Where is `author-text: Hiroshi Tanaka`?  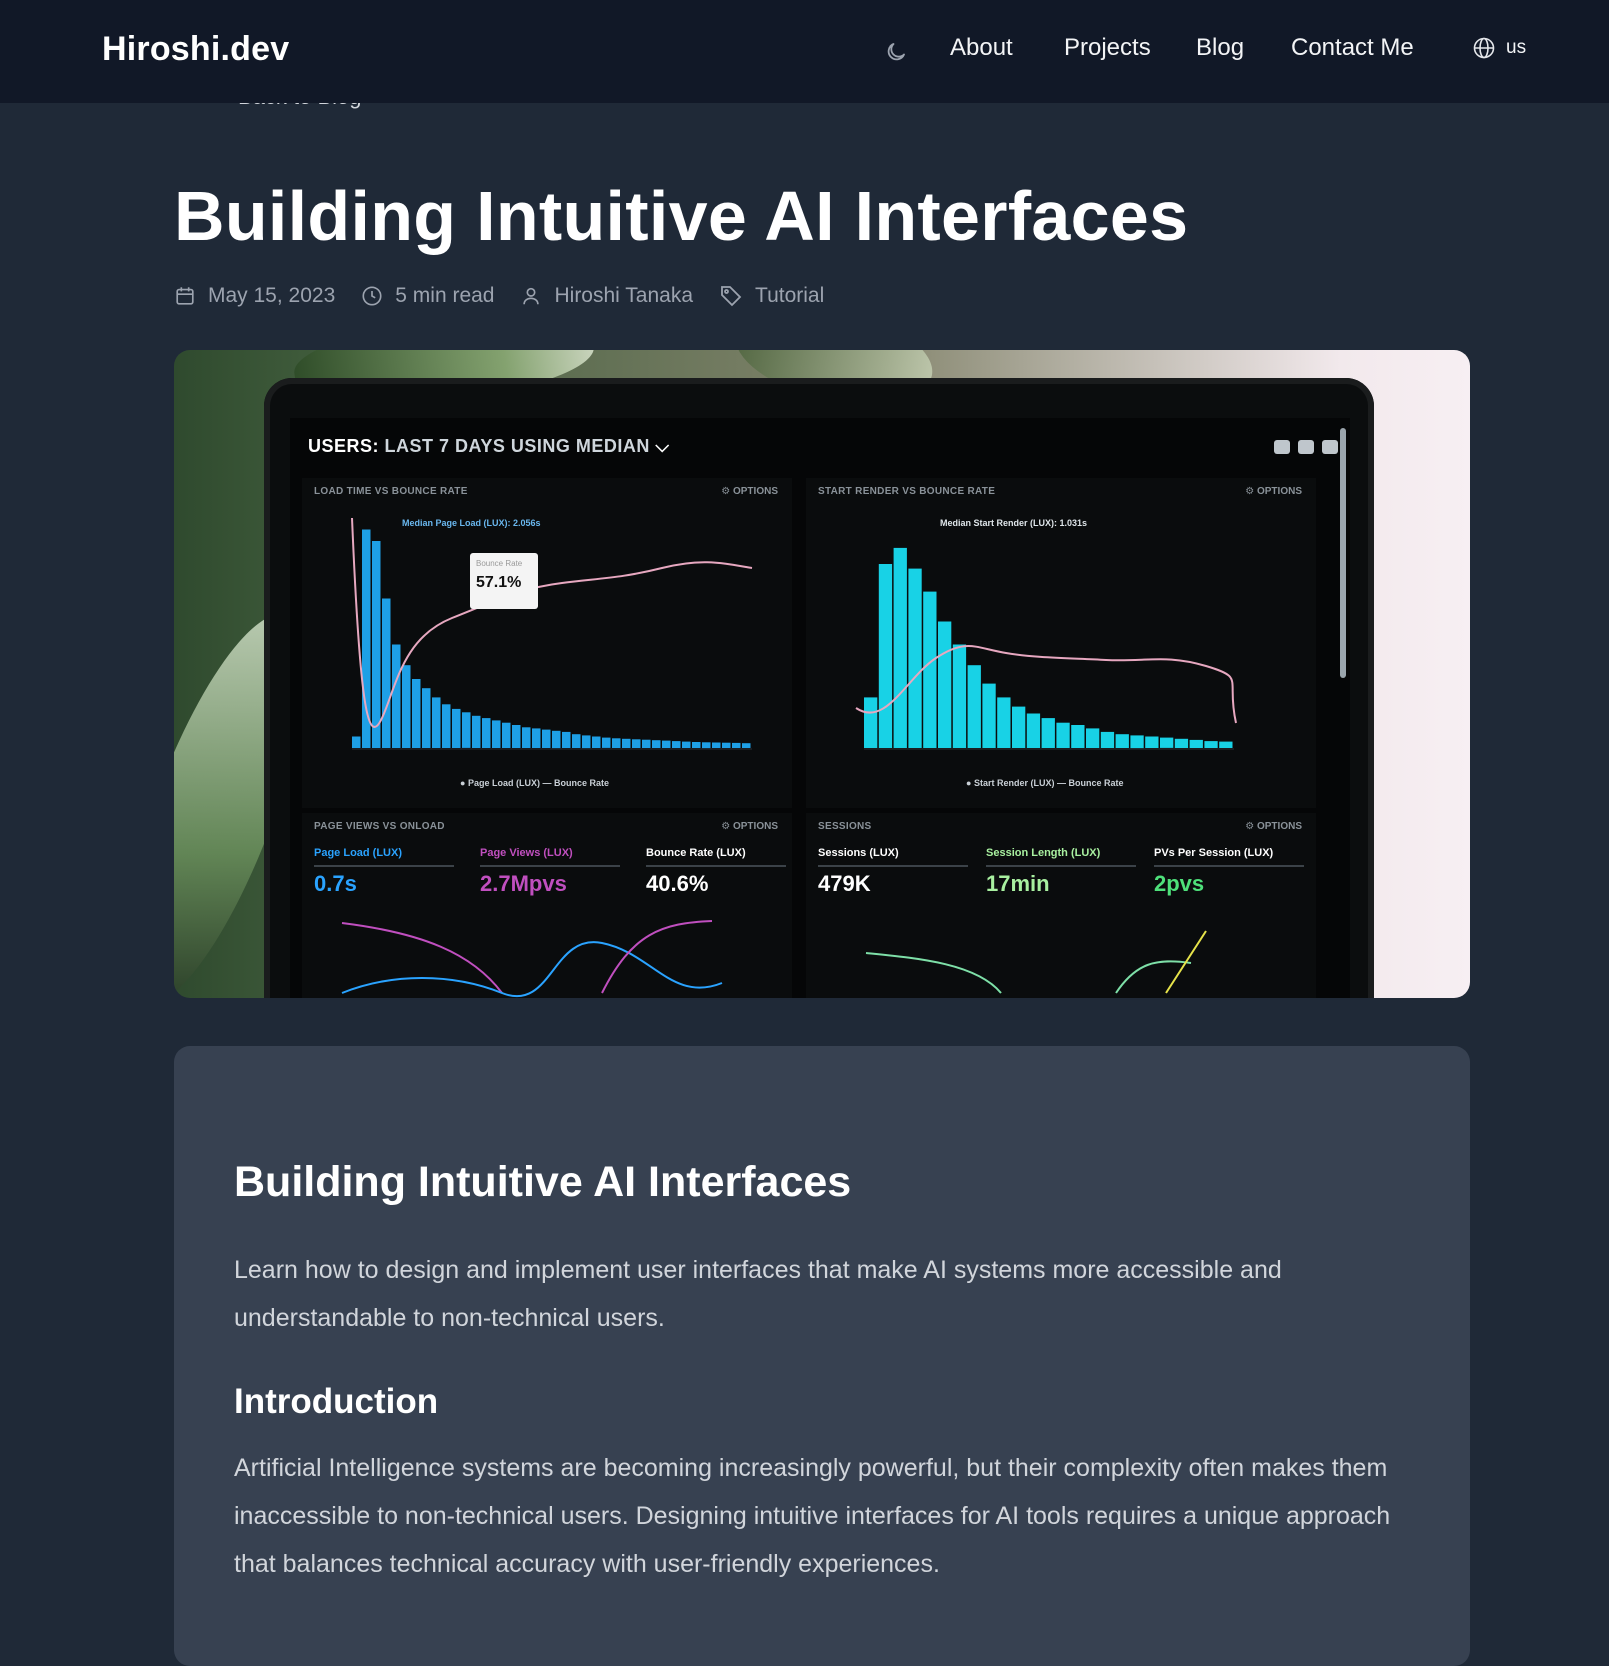
author-text: Hiroshi Tanaka is located at coordinates (624, 295).